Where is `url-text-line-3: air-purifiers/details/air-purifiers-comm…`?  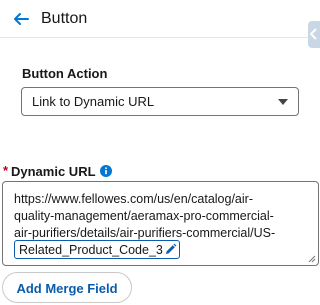 url-text-line-3: air-purifiers/details/air-purifiers-comm… is located at coordinates (145, 233).